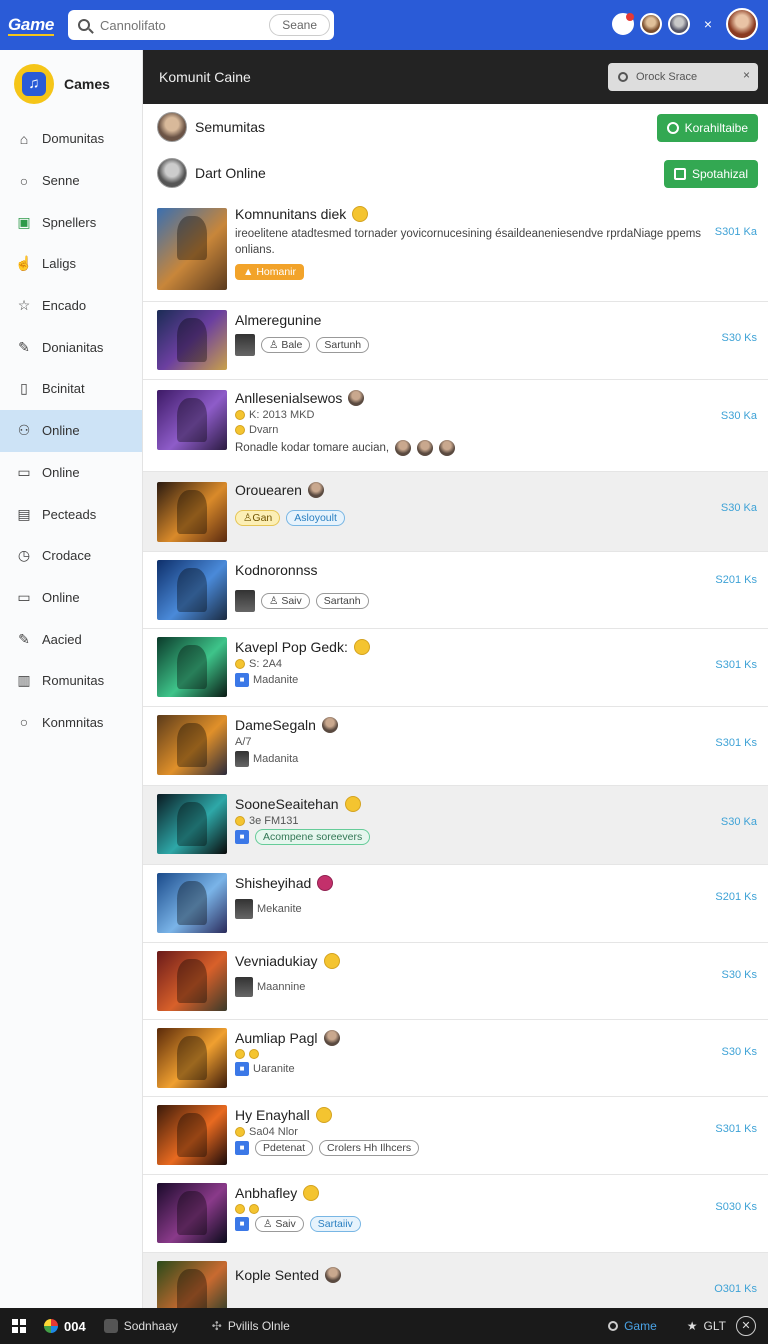 This screenshot has width=768, height=1344. I want to click on list-item: Aumliap Pagl ■ Uaranite S30 Ks, so click(455, 1058).